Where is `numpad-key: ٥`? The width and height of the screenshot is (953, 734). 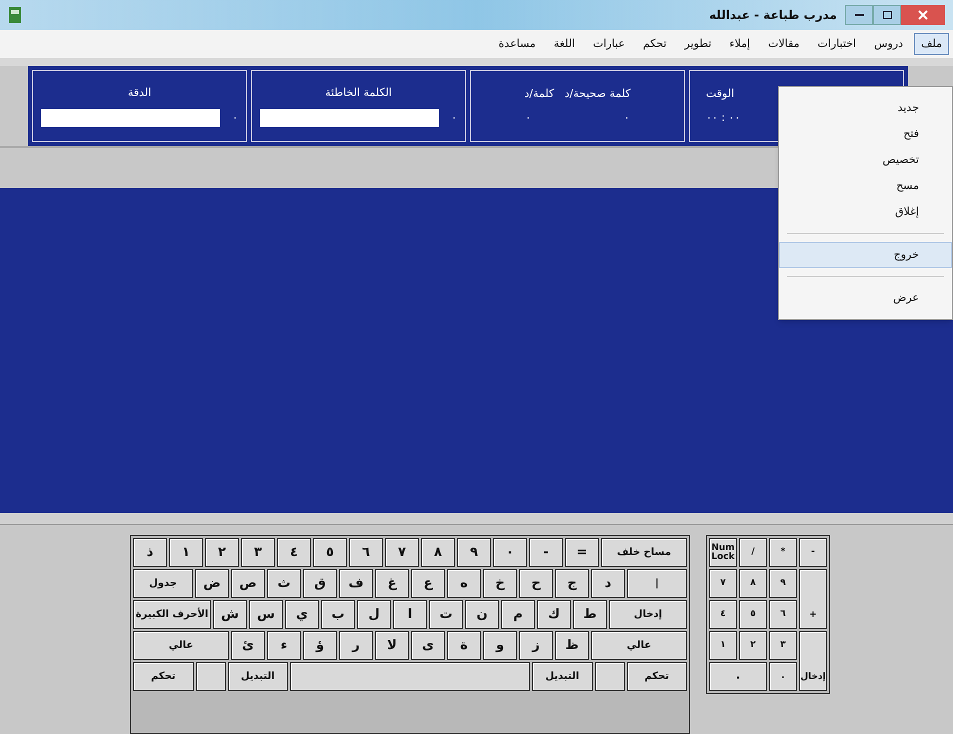 numpad-key: ٥ is located at coordinates (753, 614).